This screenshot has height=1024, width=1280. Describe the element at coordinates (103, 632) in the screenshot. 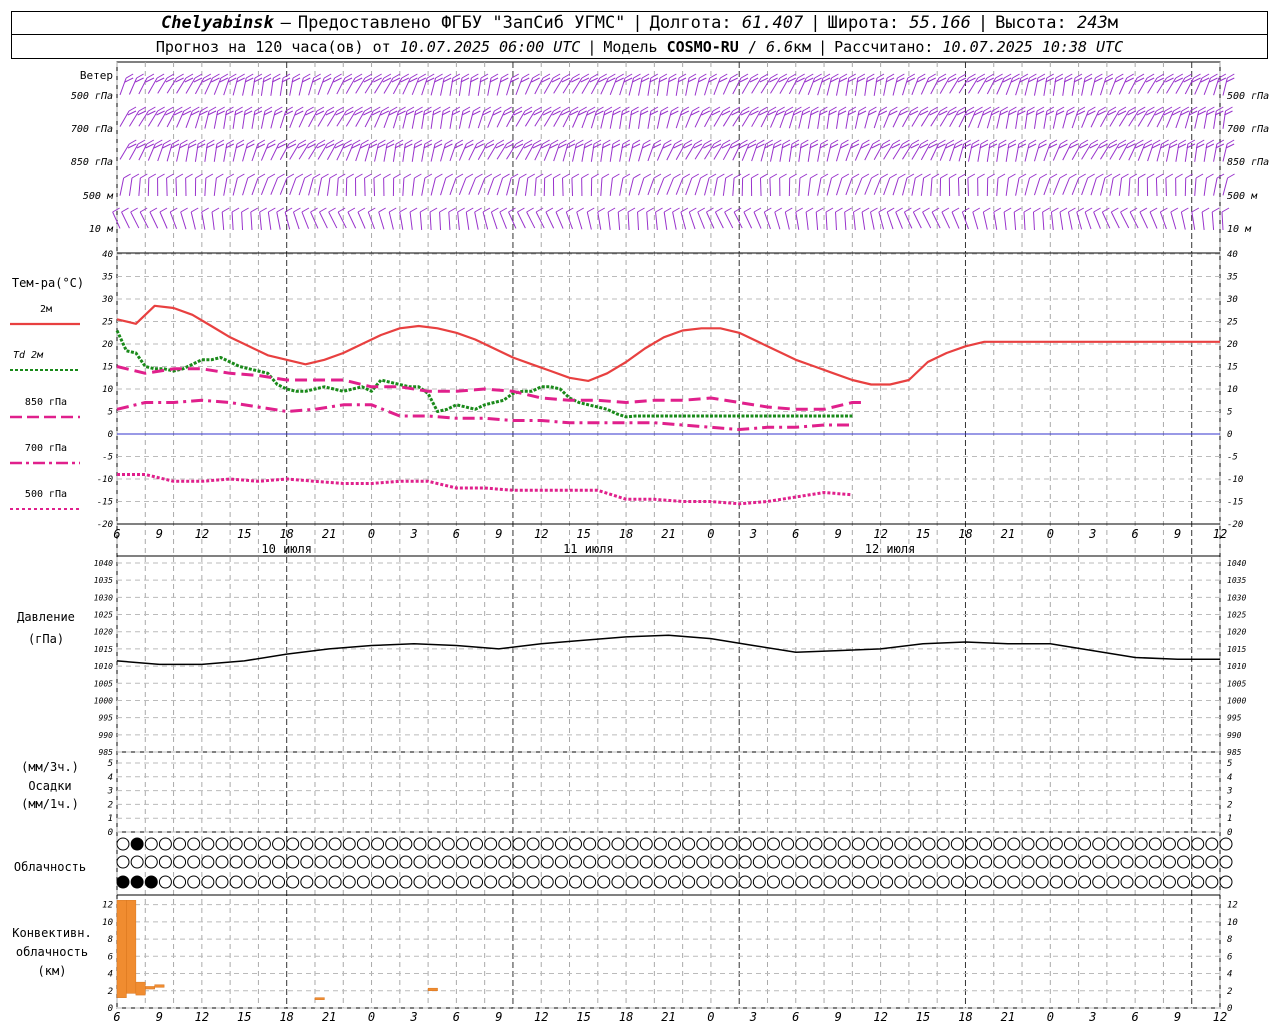

I see `pressure-ytick: 1020` at that location.